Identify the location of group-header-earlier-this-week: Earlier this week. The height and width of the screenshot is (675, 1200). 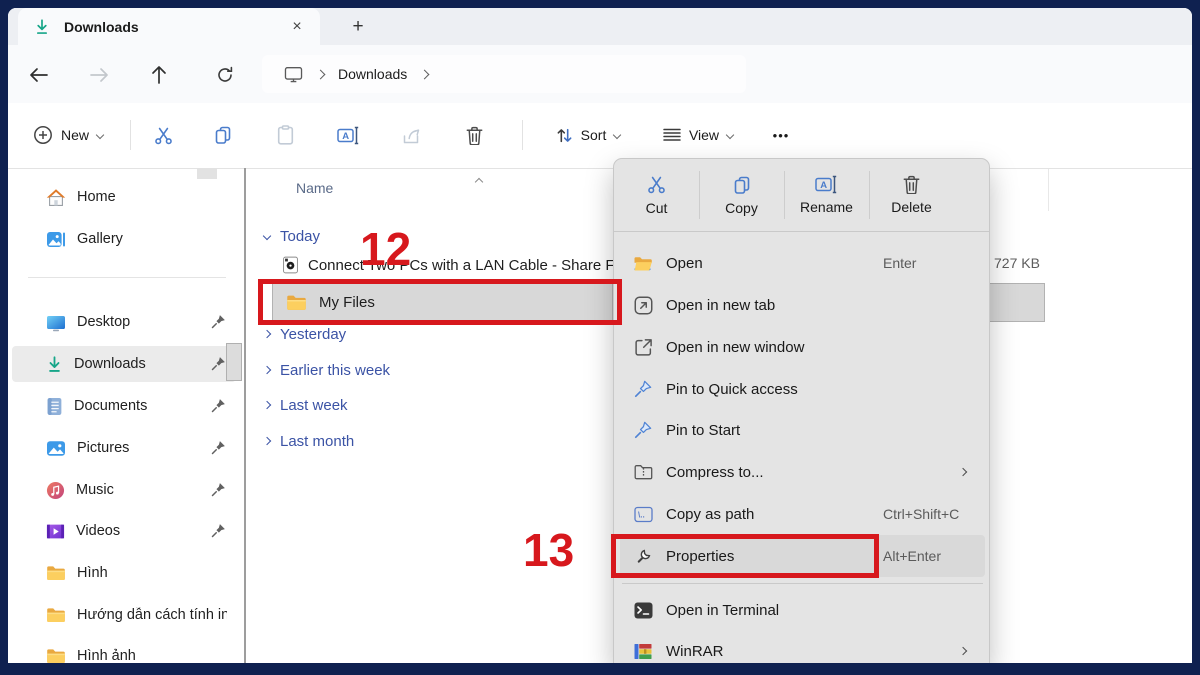
(326, 370).